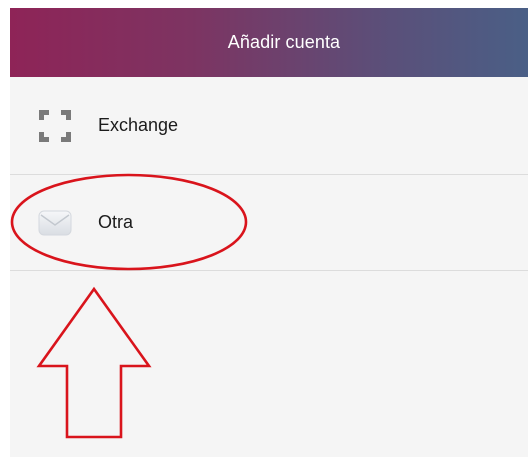 The height and width of the screenshot is (457, 528). I want to click on envelope-icon, so click(55, 223).